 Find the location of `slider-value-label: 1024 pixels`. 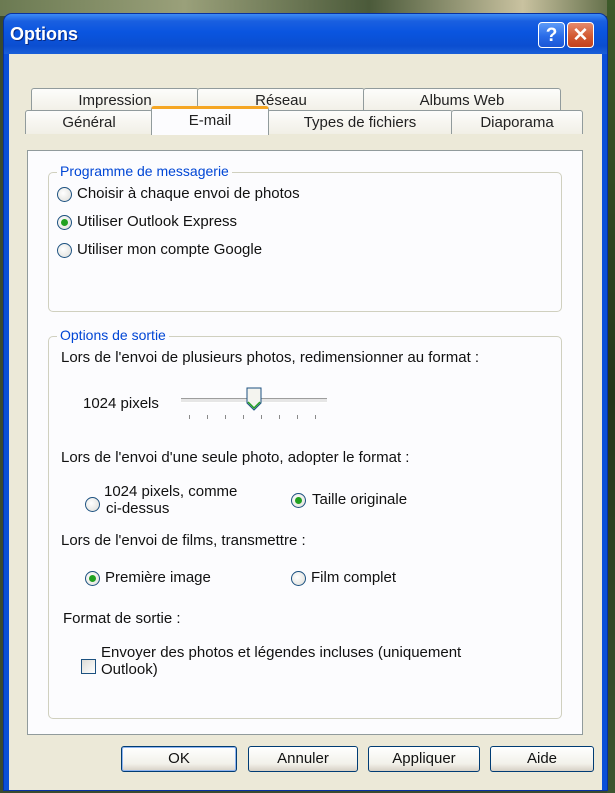

slider-value-label: 1024 pixels is located at coordinates (121, 403).